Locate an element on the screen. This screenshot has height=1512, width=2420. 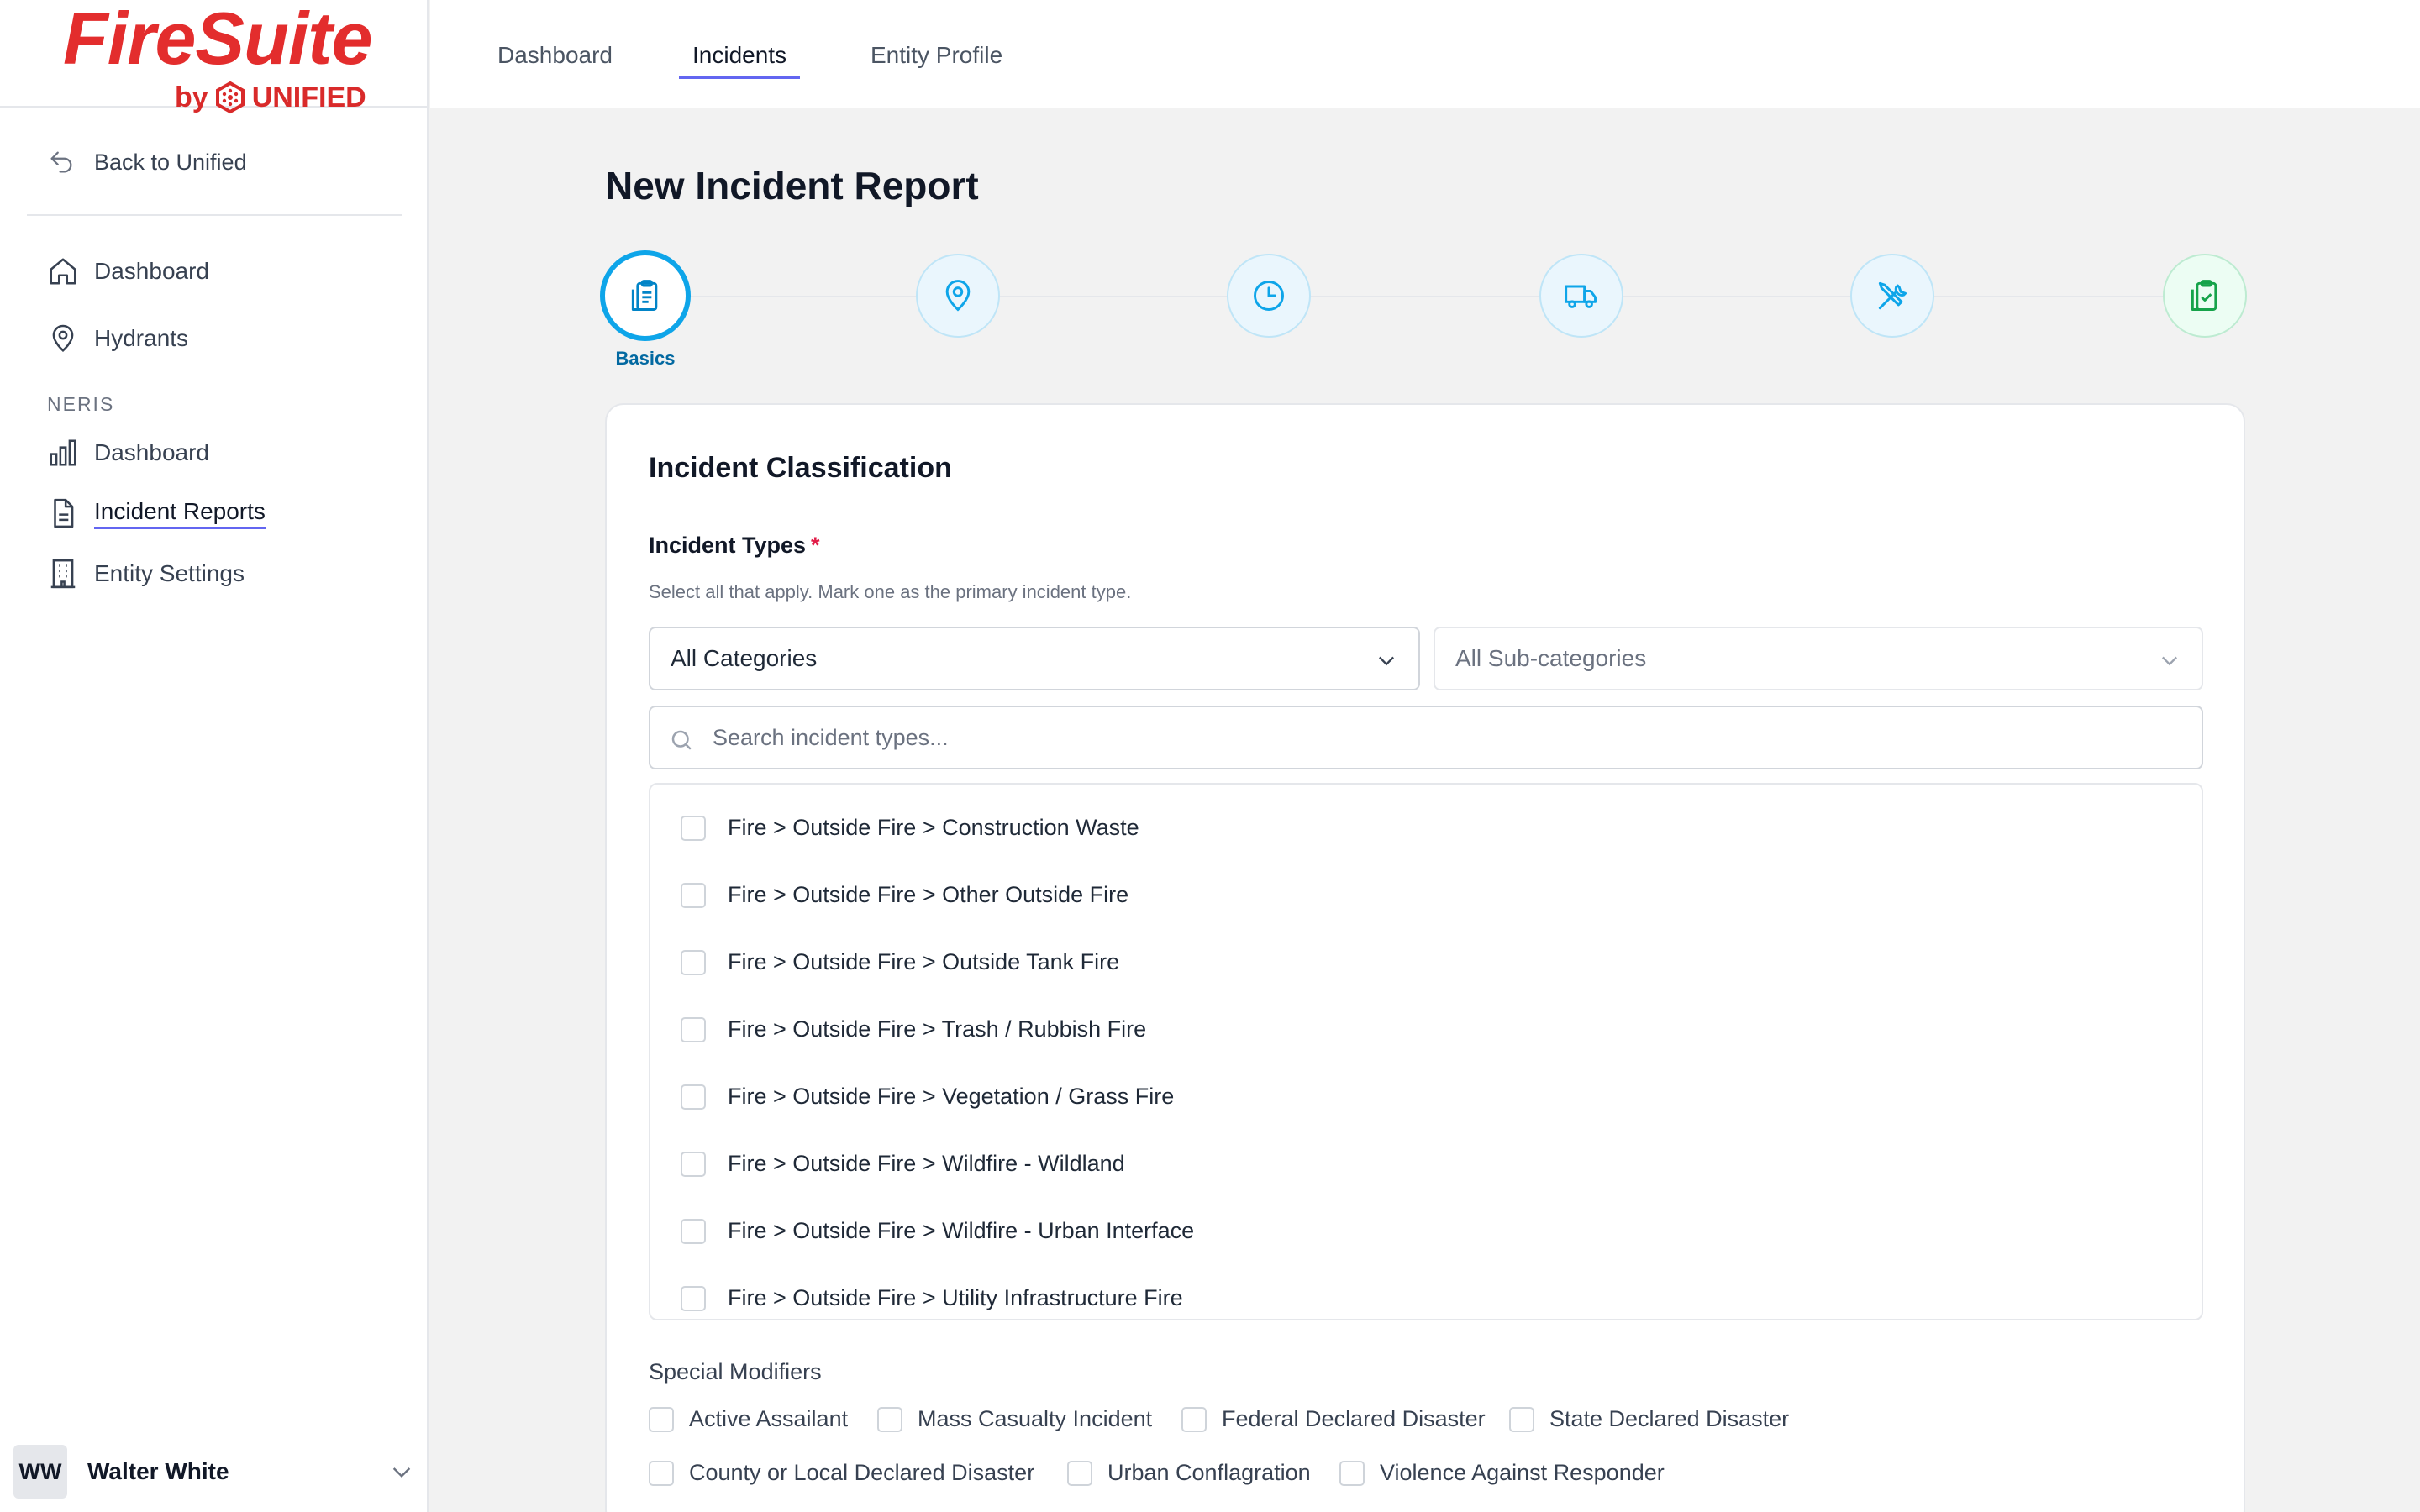
logo: FireSuite by UNIFIED is located at coordinates (214, 57).